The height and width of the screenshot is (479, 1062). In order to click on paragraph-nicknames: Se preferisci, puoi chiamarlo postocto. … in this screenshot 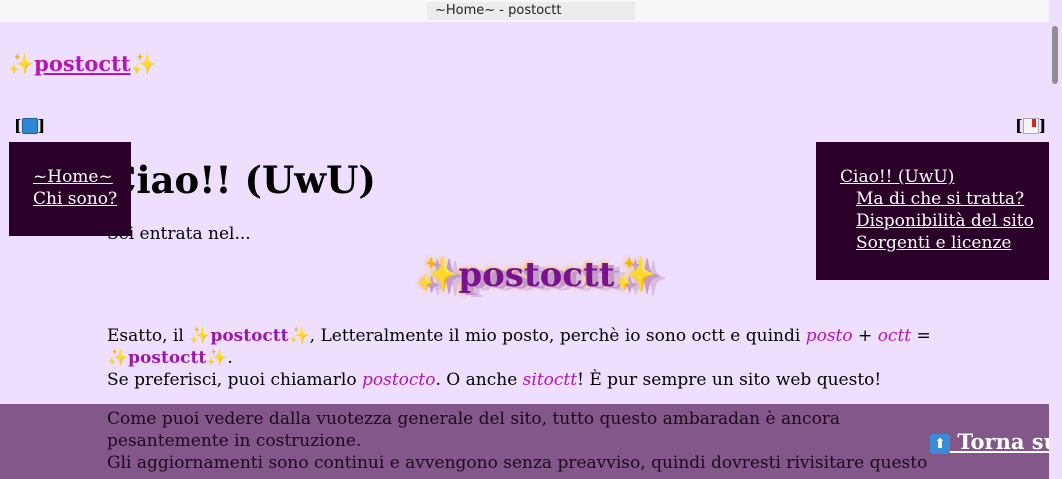, I will do `click(494, 380)`.